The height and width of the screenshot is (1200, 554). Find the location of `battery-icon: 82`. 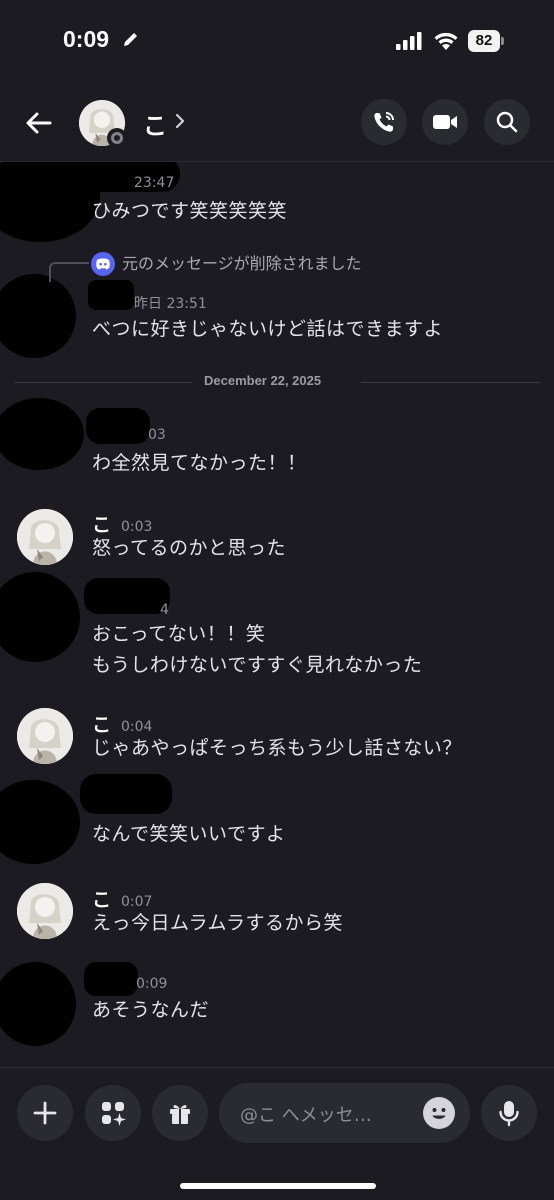

battery-icon: 82 is located at coordinates (486, 41).